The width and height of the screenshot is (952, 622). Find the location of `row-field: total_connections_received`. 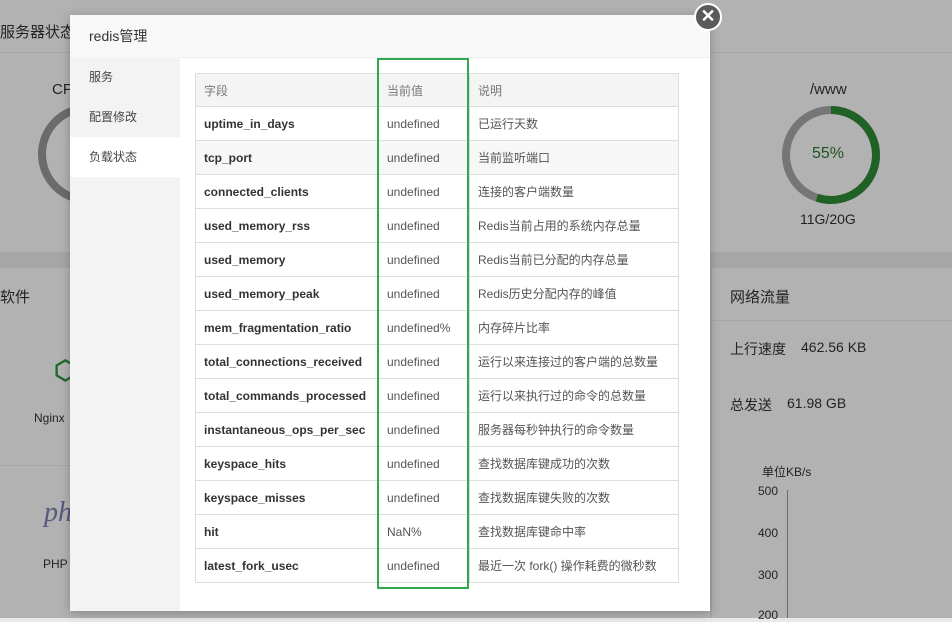

row-field: total_connections_received is located at coordinates (287, 361).